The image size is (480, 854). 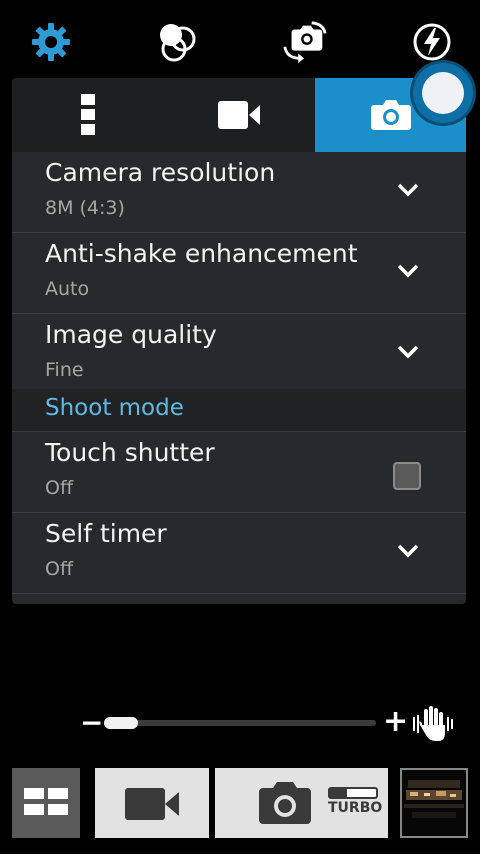 What do you see at coordinates (201, 253) in the screenshot?
I see `setting-title: Anti-shake enhancement` at bounding box center [201, 253].